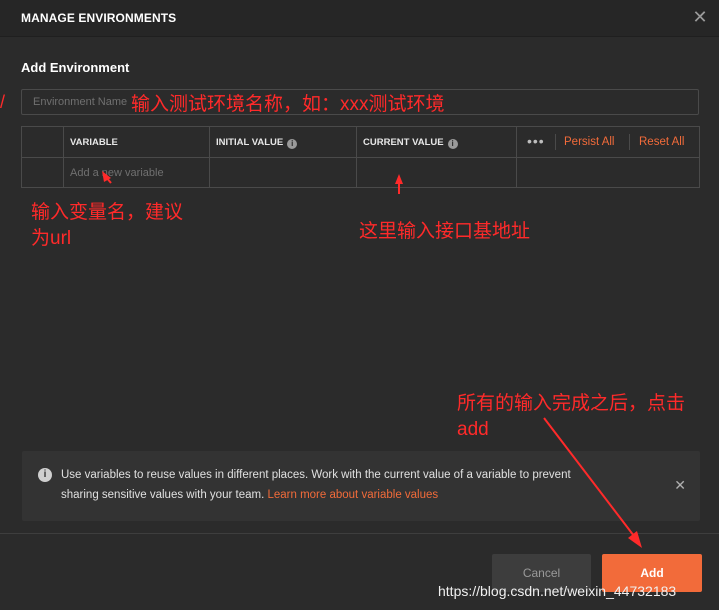  I want to click on header-variable: VARIABLE, so click(94, 142).